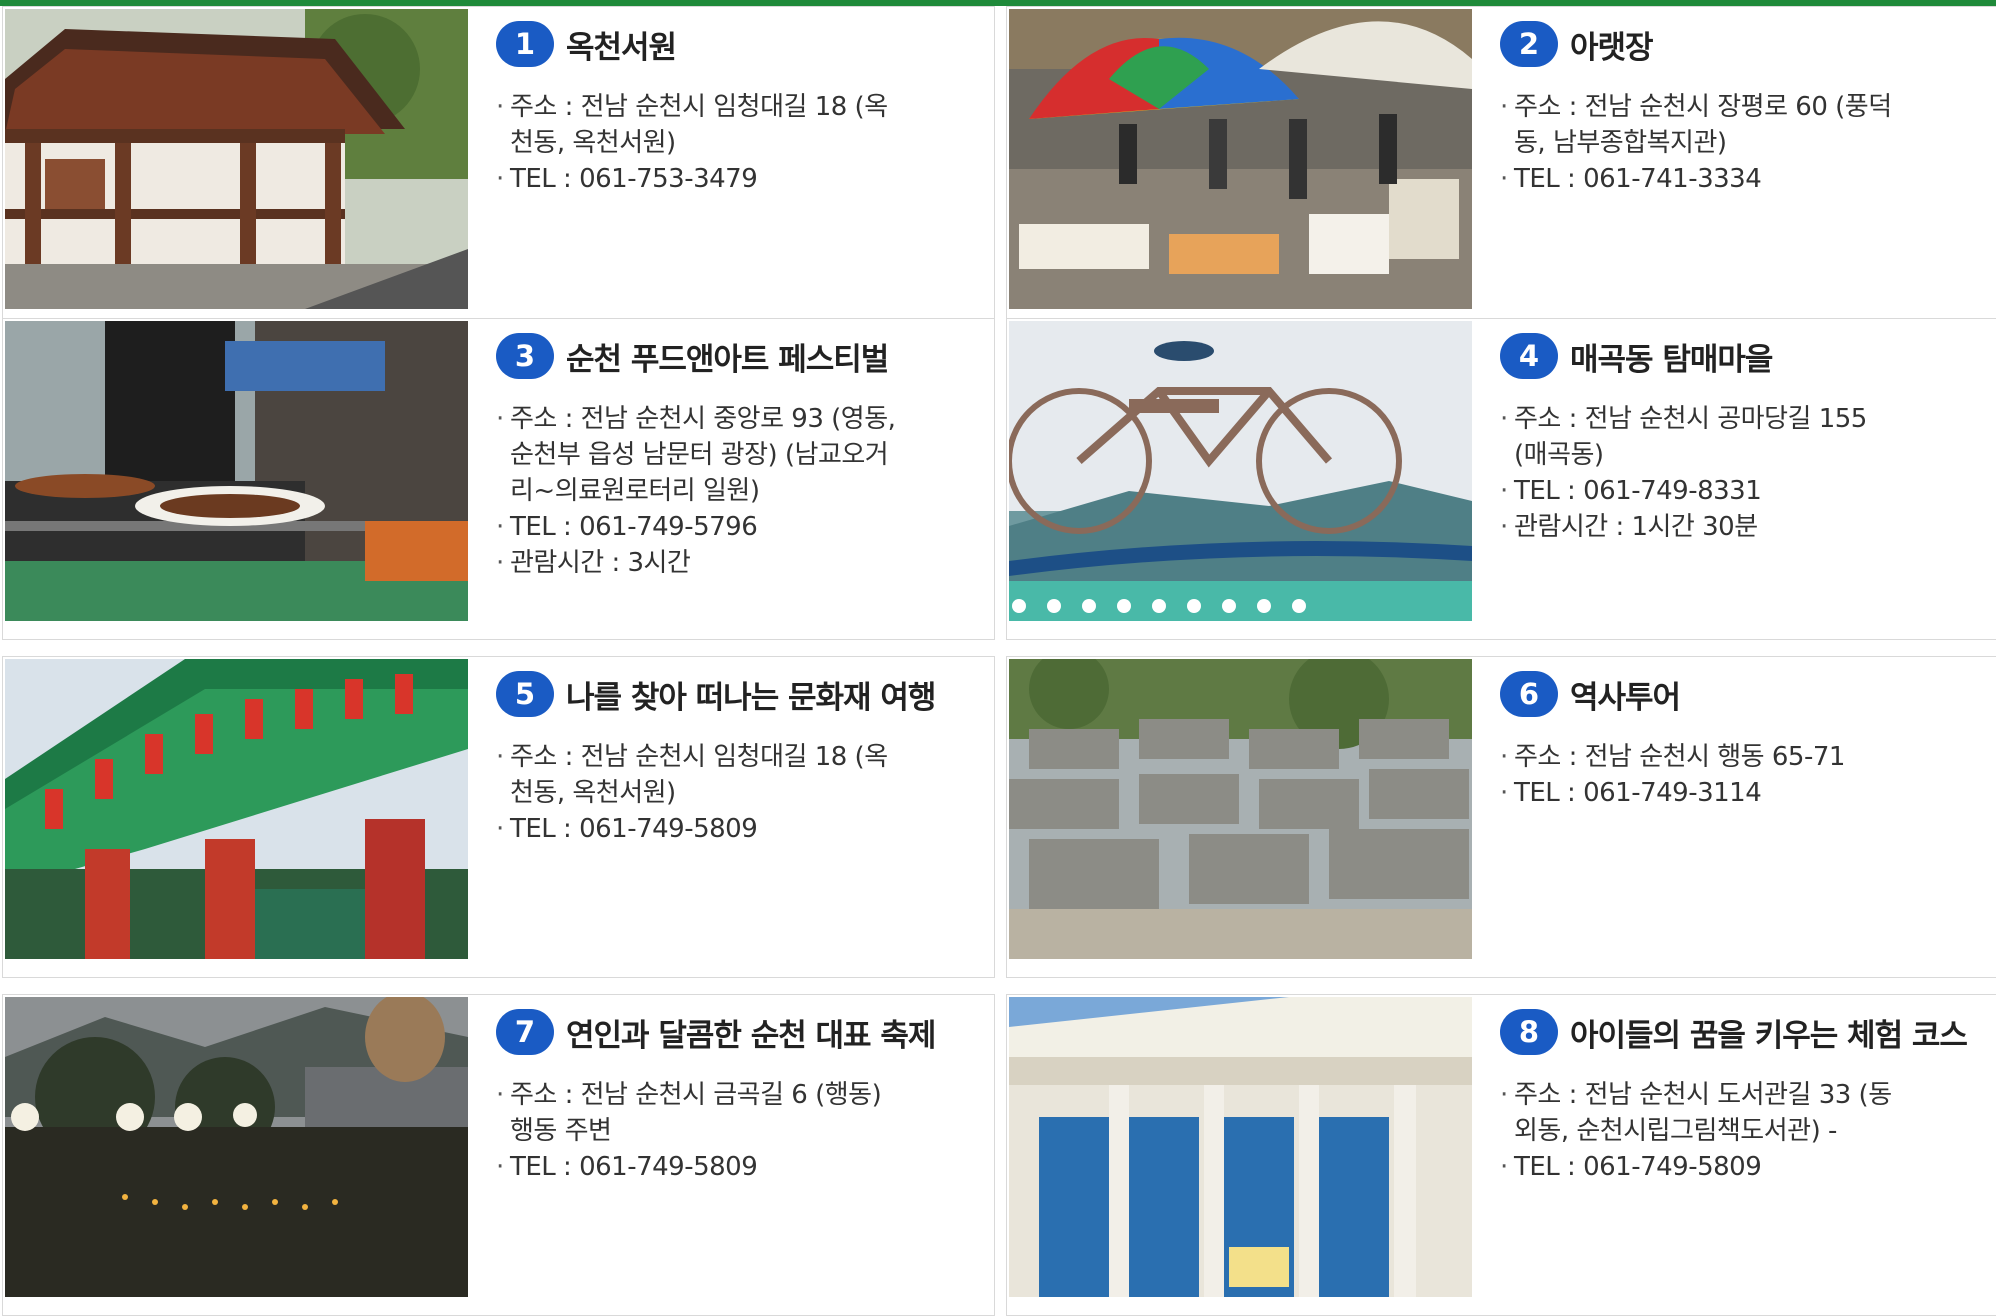 The width and height of the screenshot is (1996, 1316). What do you see at coordinates (736, 1113) in the screenshot?
I see `address-text: 주소 : 전남 순천시 금곡길 6 (행동) 행동 주변` at bounding box center [736, 1113].